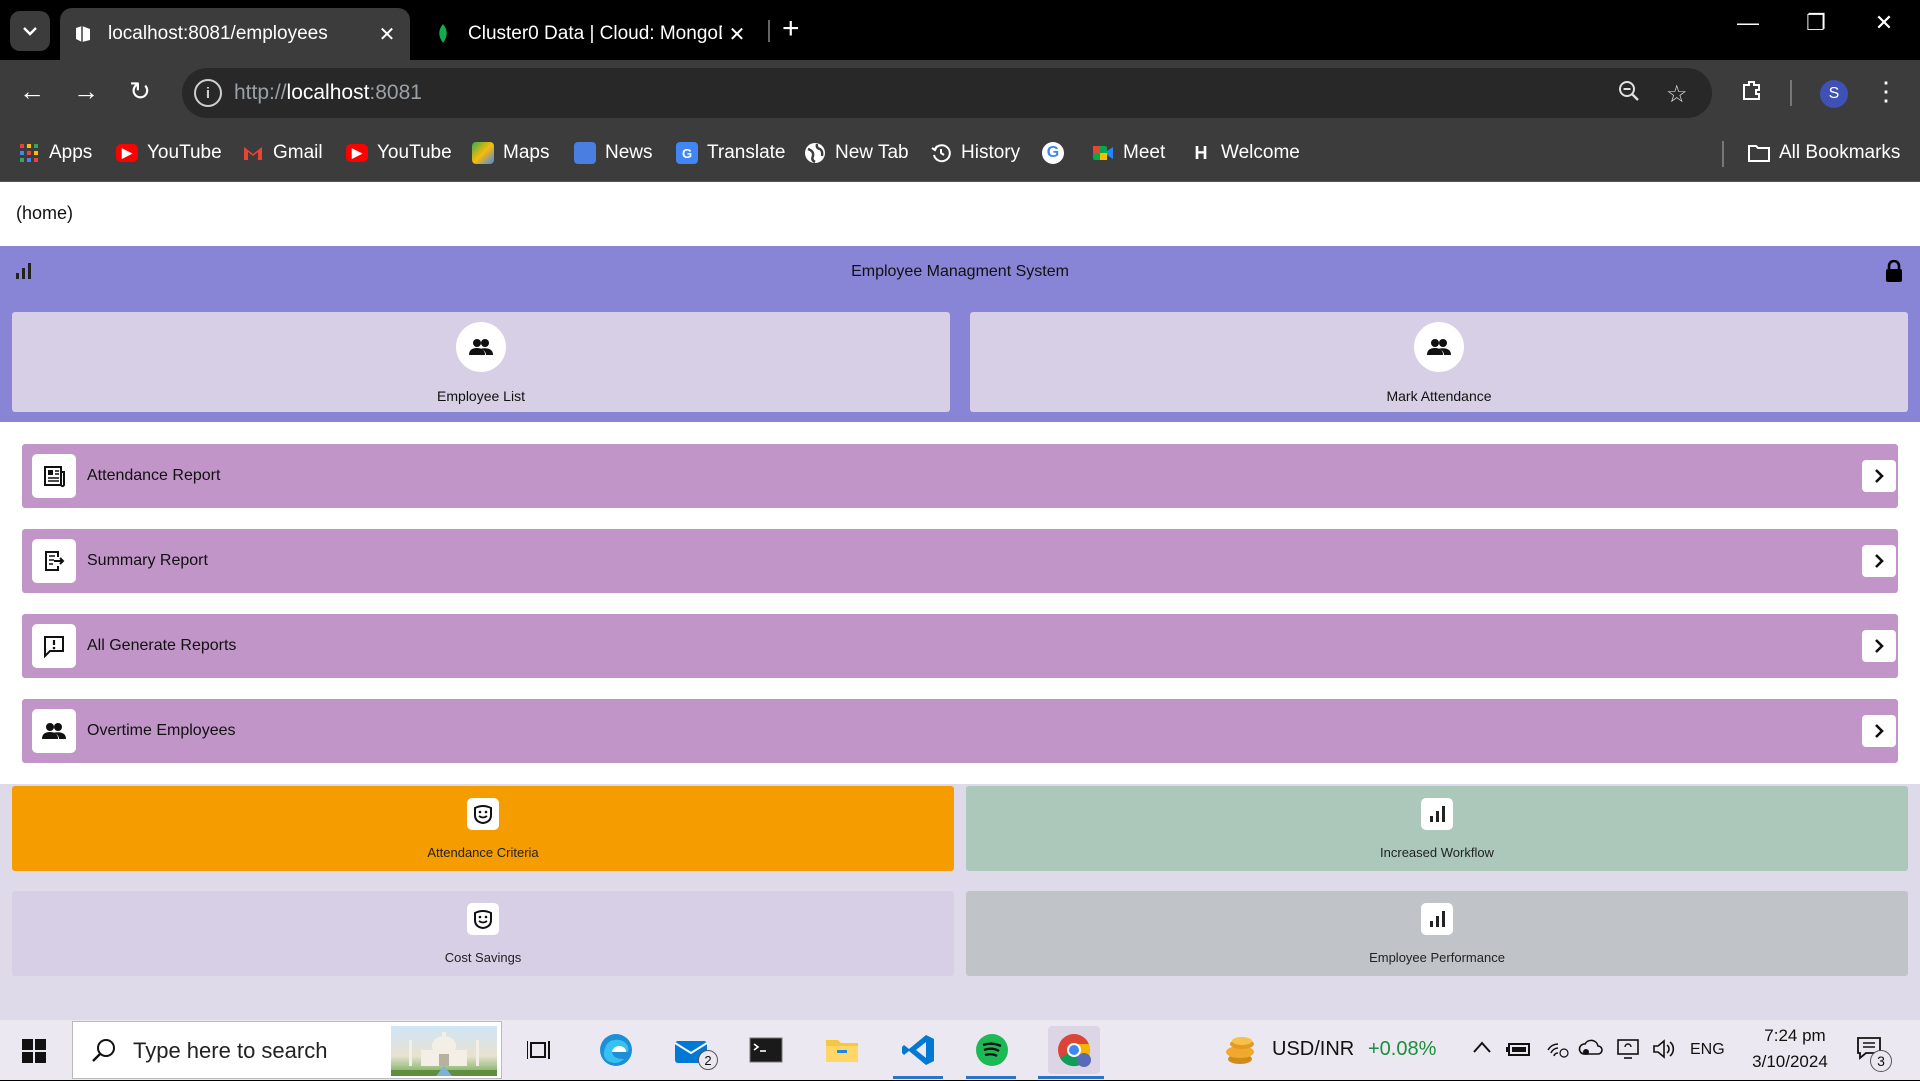  Describe the element at coordinates (616, 1050) in the screenshot. I see `edge-icon` at that location.